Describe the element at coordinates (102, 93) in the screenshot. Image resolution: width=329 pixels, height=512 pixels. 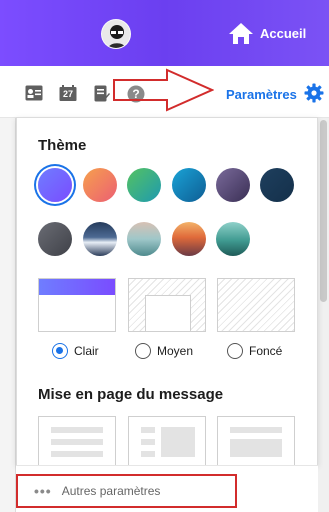
I see `notes-icon` at that location.